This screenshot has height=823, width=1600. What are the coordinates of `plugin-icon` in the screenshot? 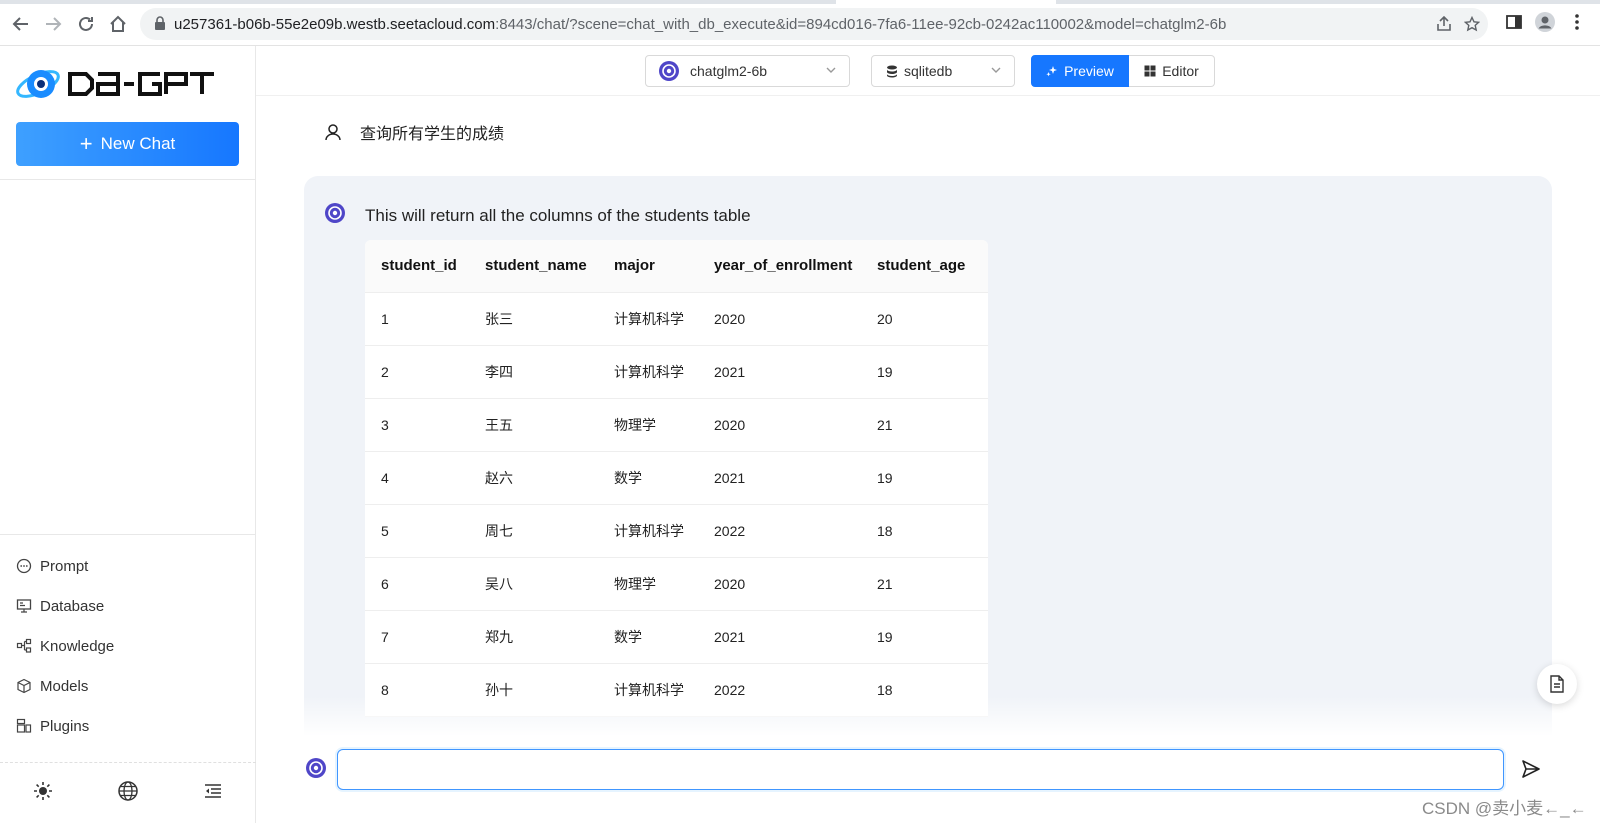 It's located at (24, 725).